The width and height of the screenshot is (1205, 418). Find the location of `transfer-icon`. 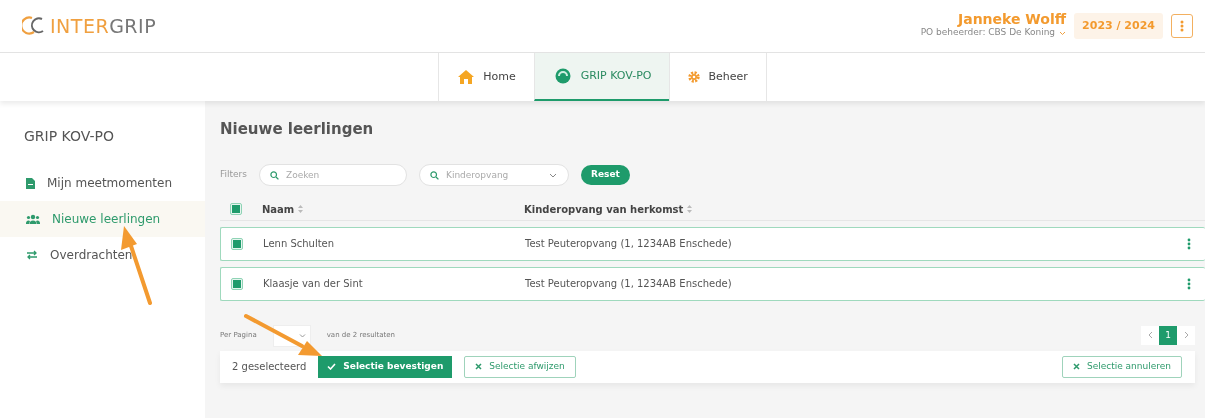

transfer-icon is located at coordinates (32, 255).